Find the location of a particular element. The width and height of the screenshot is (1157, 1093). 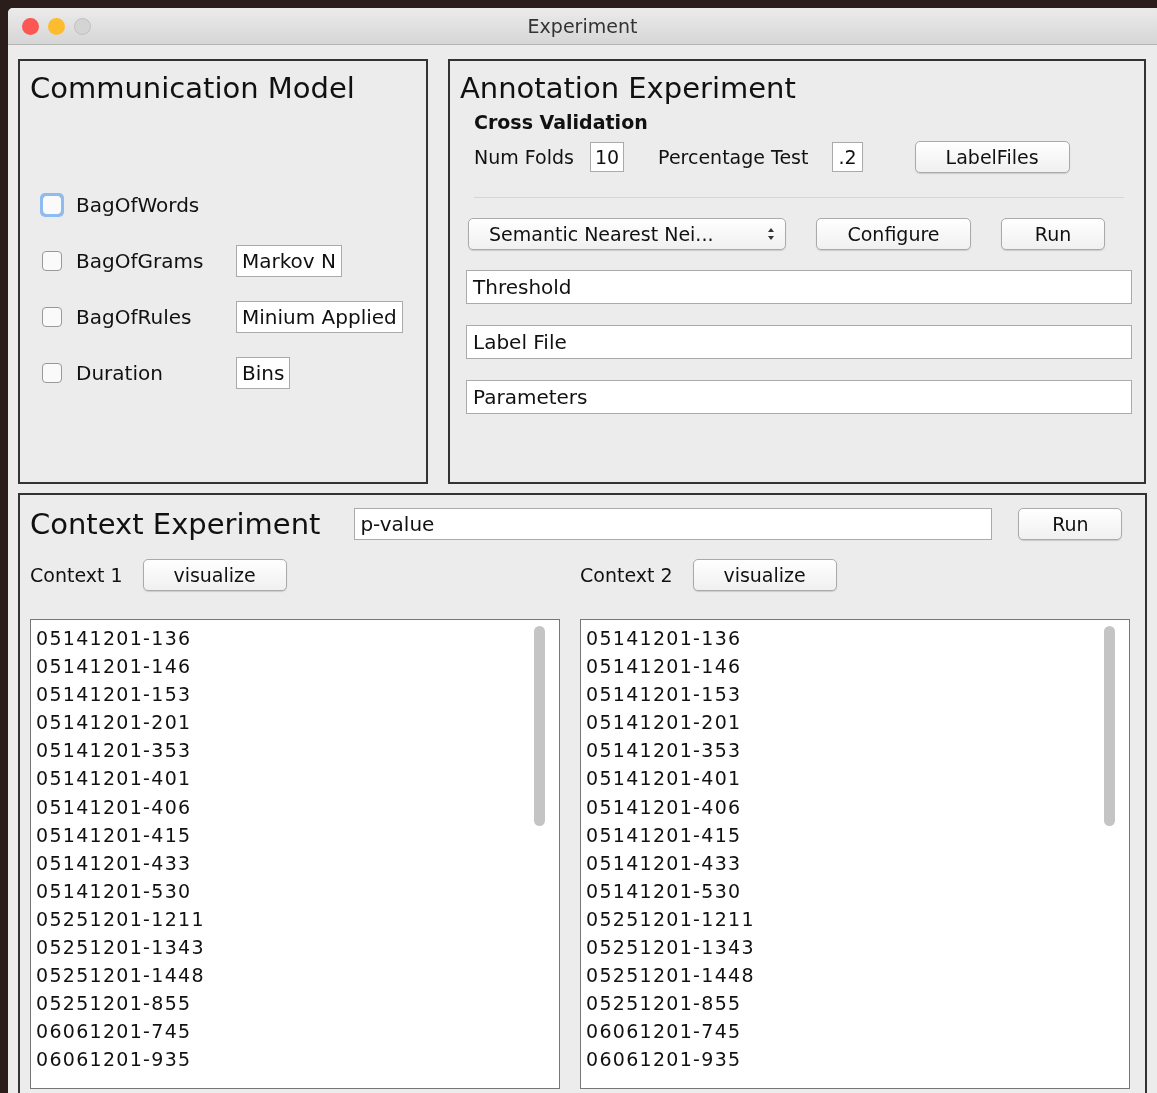

field-label: Percentage Test is located at coordinates (733, 157).